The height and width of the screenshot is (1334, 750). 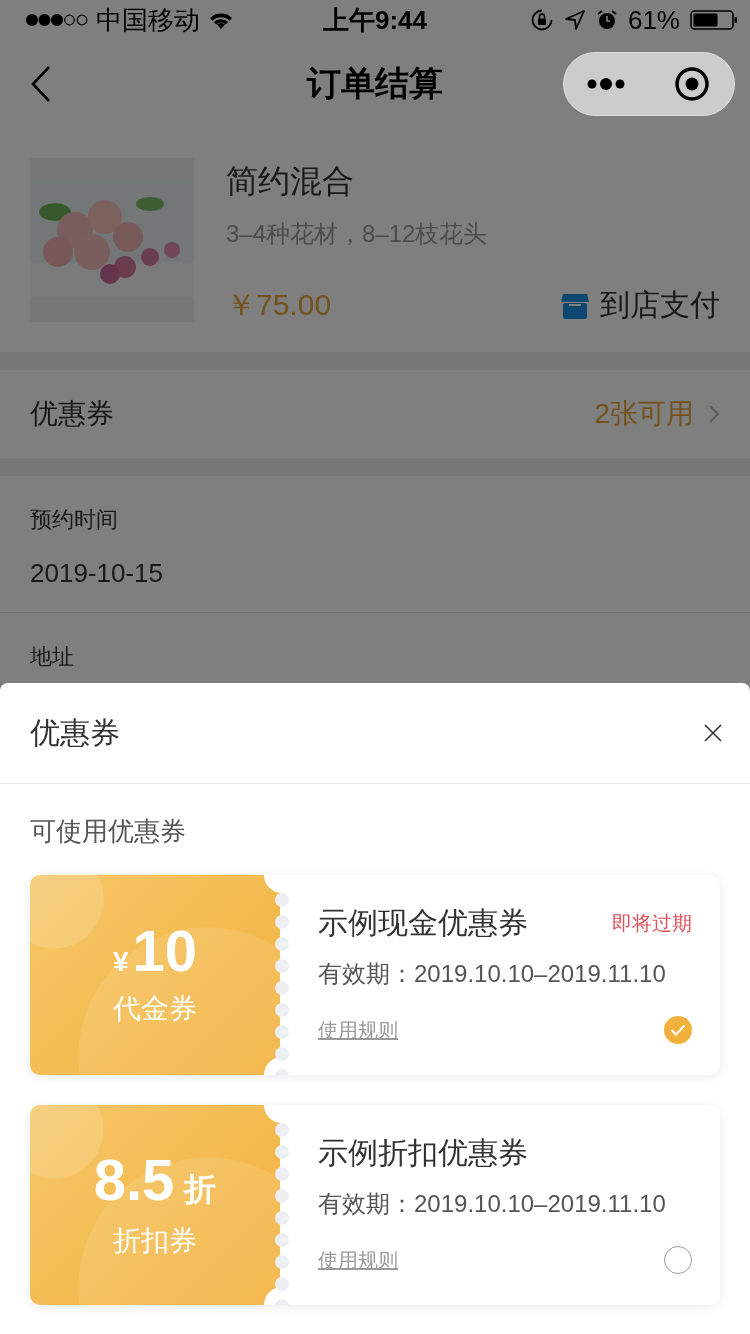 I want to click on coupon-name: 示例折扣优惠券, so click(x=423, y=1153).